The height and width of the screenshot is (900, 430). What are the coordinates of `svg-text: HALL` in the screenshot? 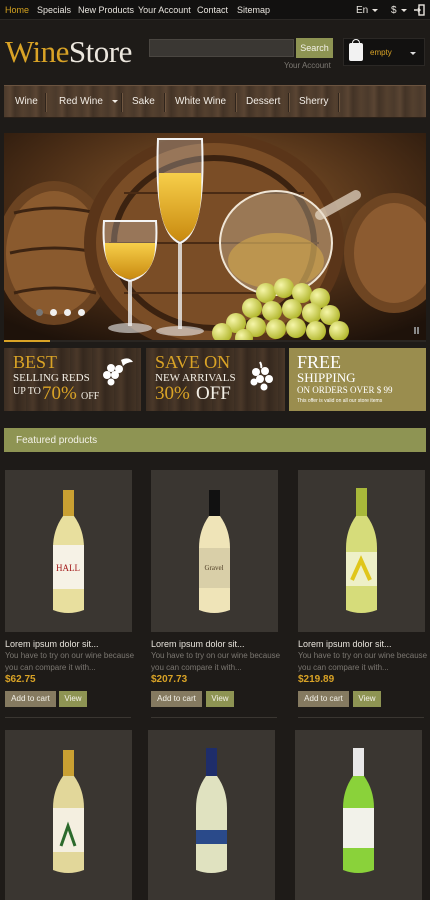 It's located at (68, 568).